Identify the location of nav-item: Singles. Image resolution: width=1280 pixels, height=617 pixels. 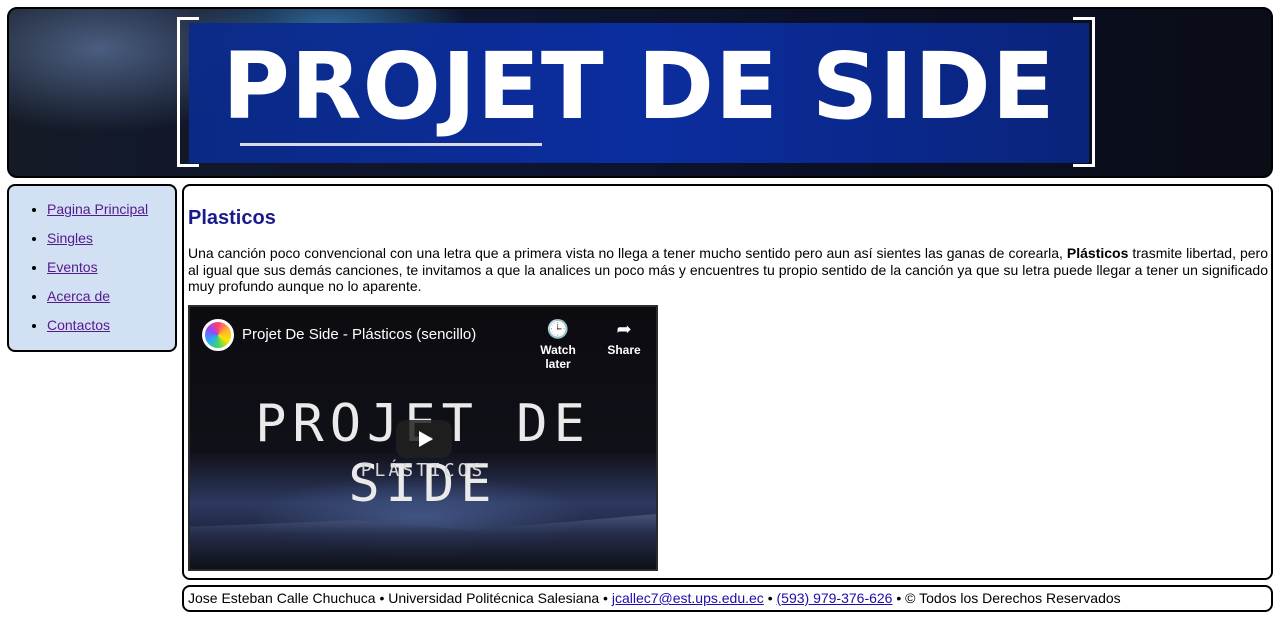
(111, 238).